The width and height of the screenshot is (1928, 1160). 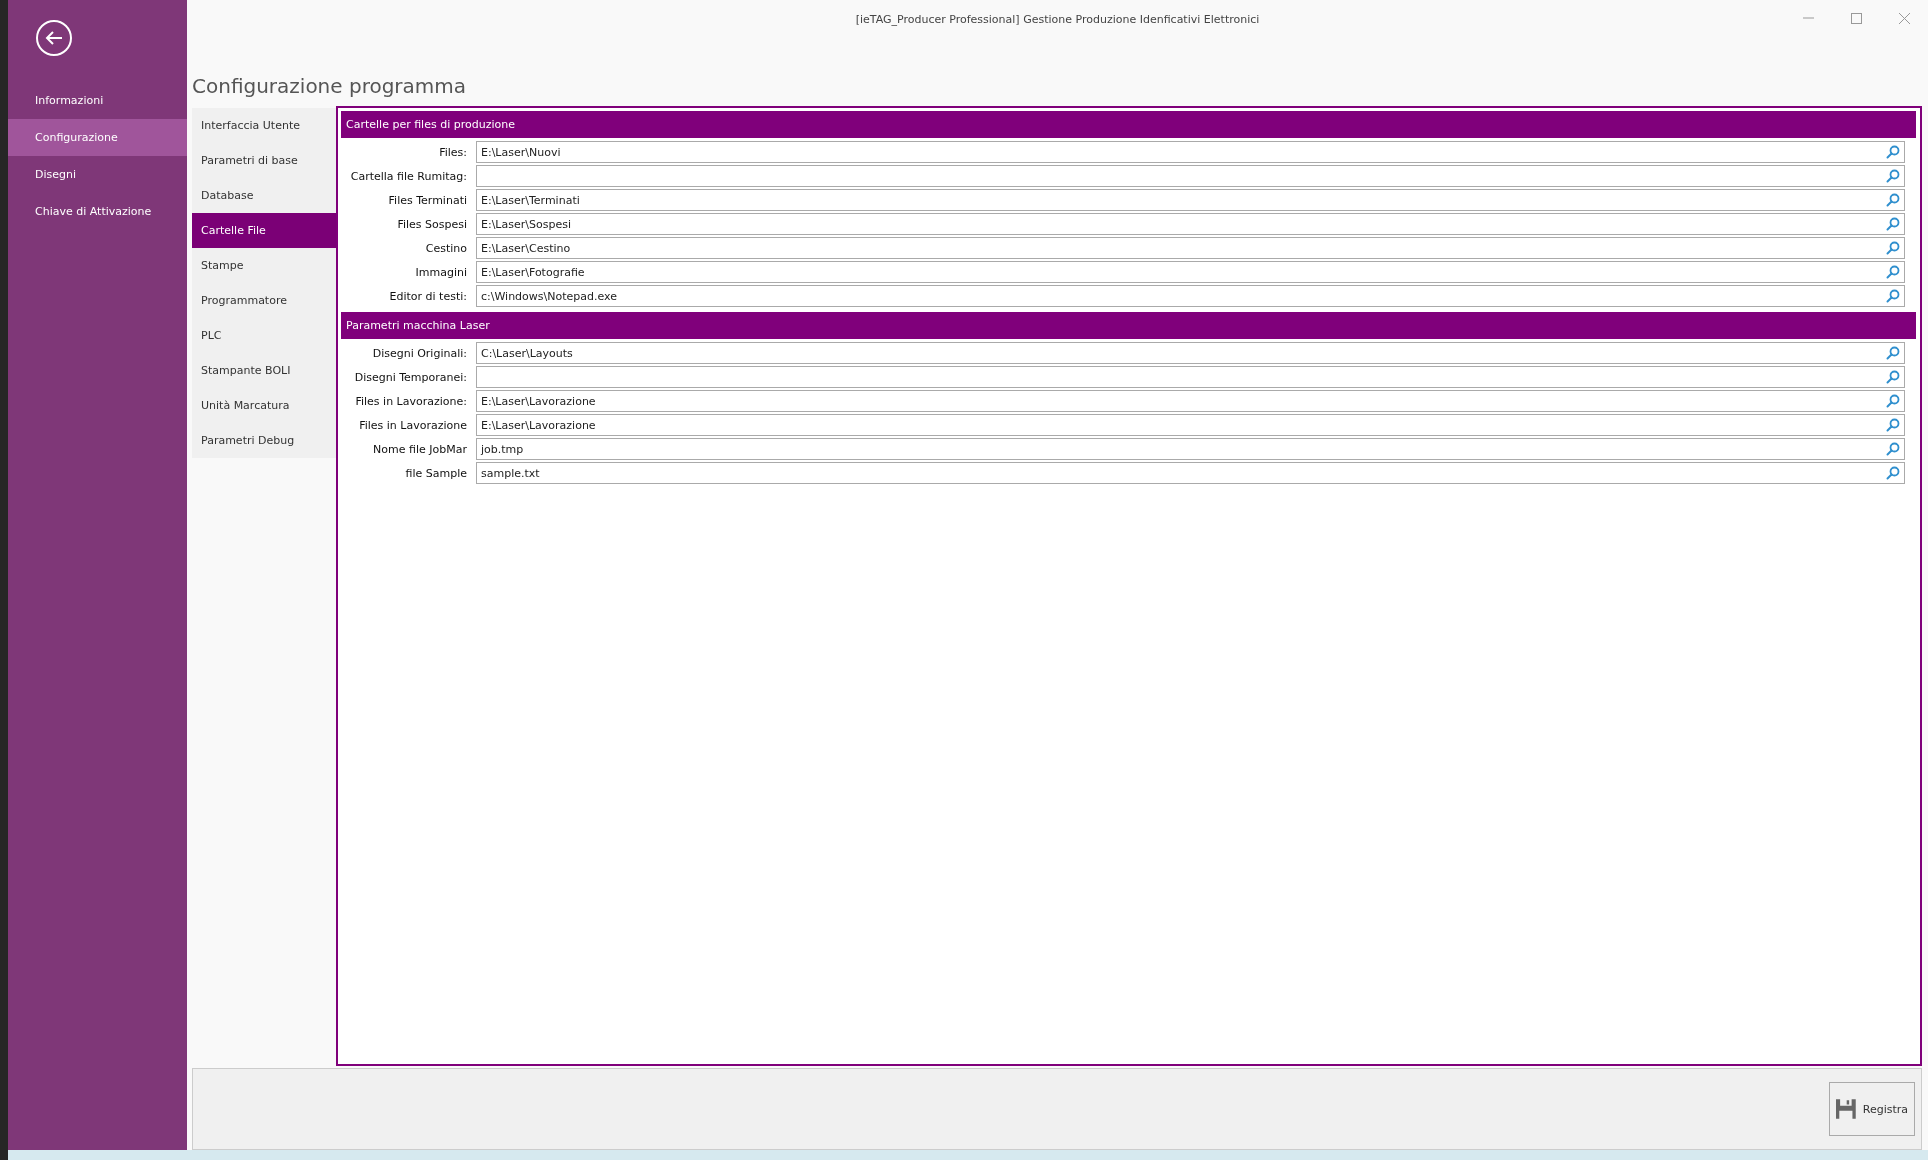 I want to click on page-title: Configurazione programma, so click(x=329, y=86).